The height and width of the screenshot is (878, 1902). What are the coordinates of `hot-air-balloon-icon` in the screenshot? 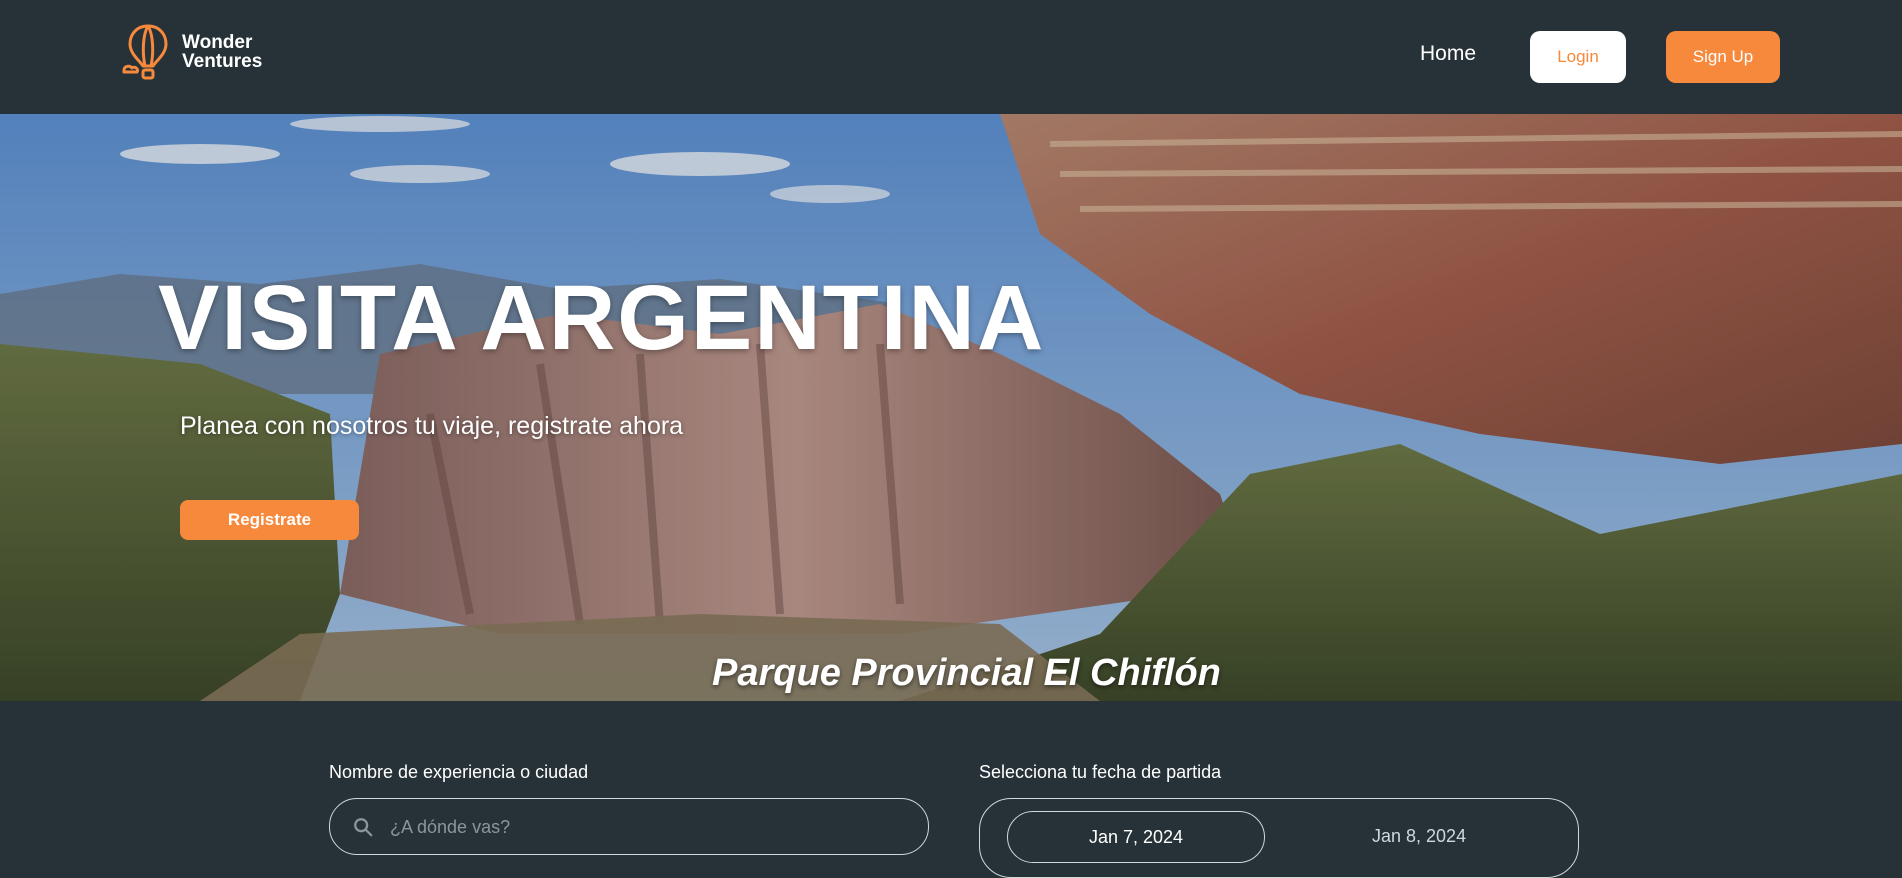 It's located at (145, 52).